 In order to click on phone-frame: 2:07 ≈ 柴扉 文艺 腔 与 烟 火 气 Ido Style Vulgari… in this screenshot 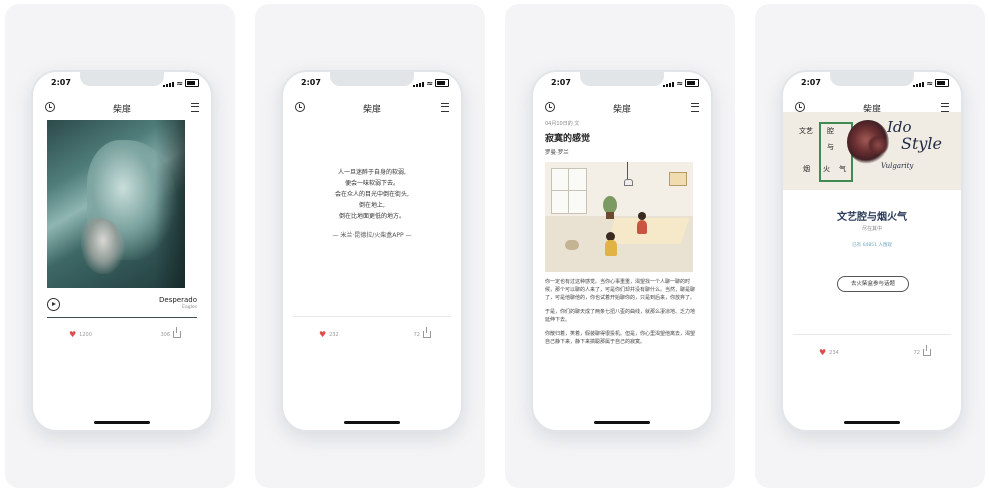, I will do `click(872, 251)`.